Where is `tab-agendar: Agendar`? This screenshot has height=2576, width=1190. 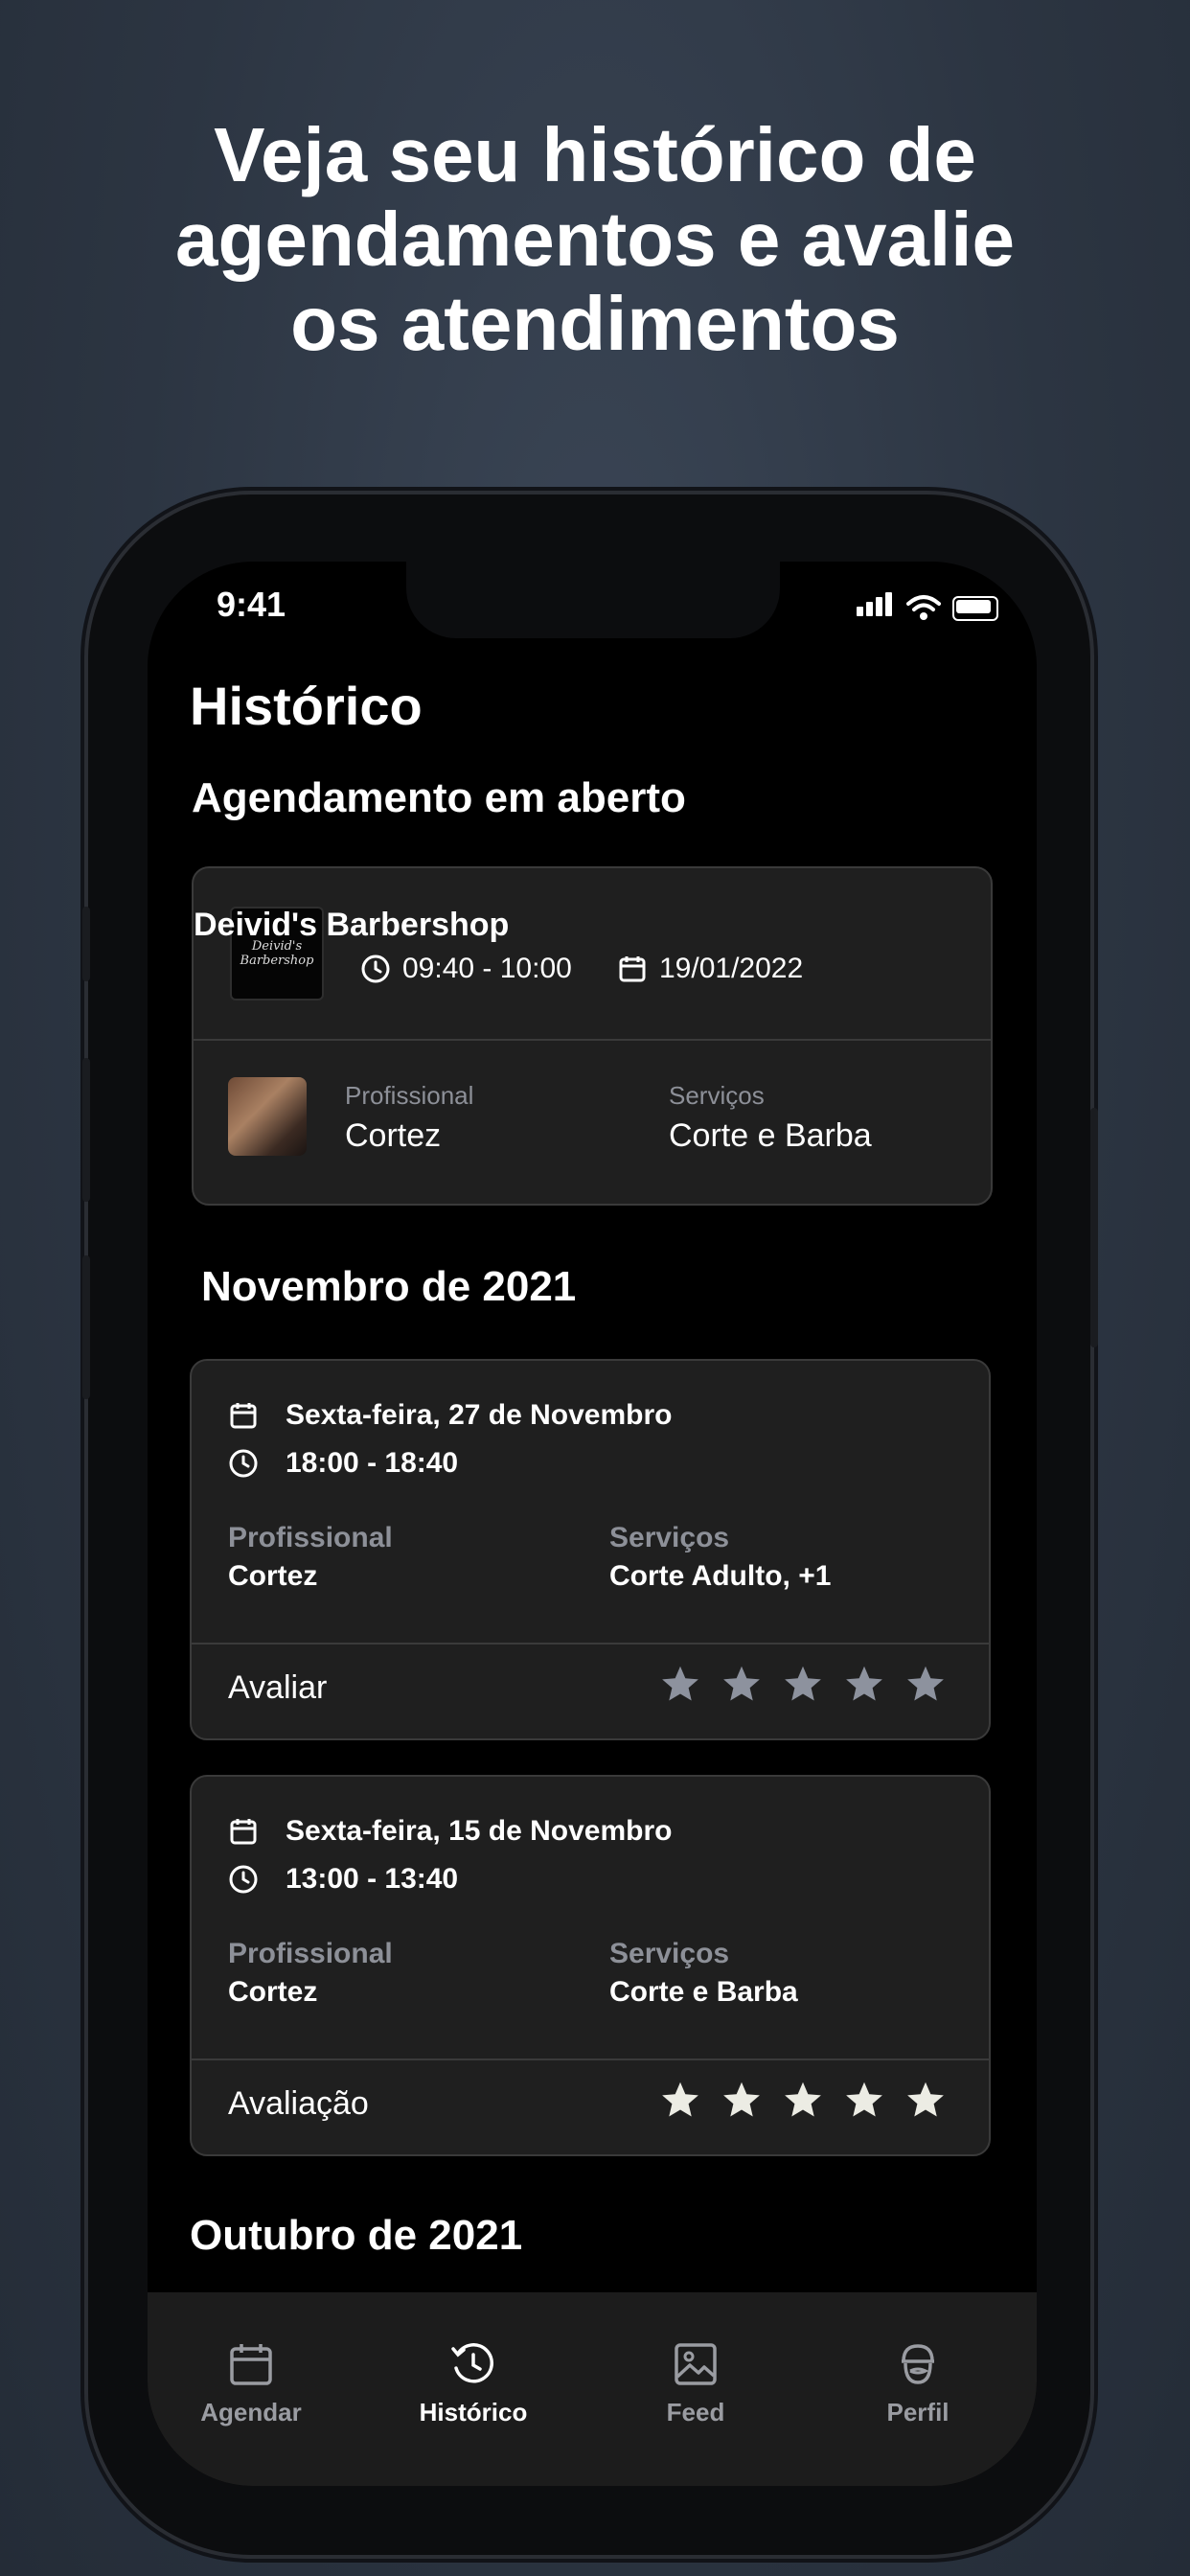
tab-agendar: Agendar is located at coordinates (251, 2383).